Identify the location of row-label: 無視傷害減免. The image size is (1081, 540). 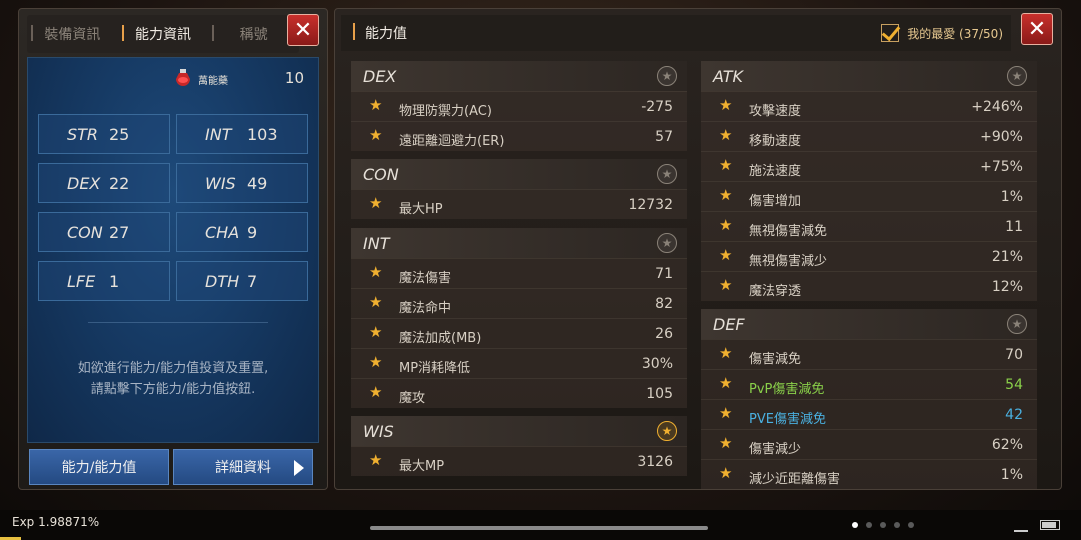
(788, 231).